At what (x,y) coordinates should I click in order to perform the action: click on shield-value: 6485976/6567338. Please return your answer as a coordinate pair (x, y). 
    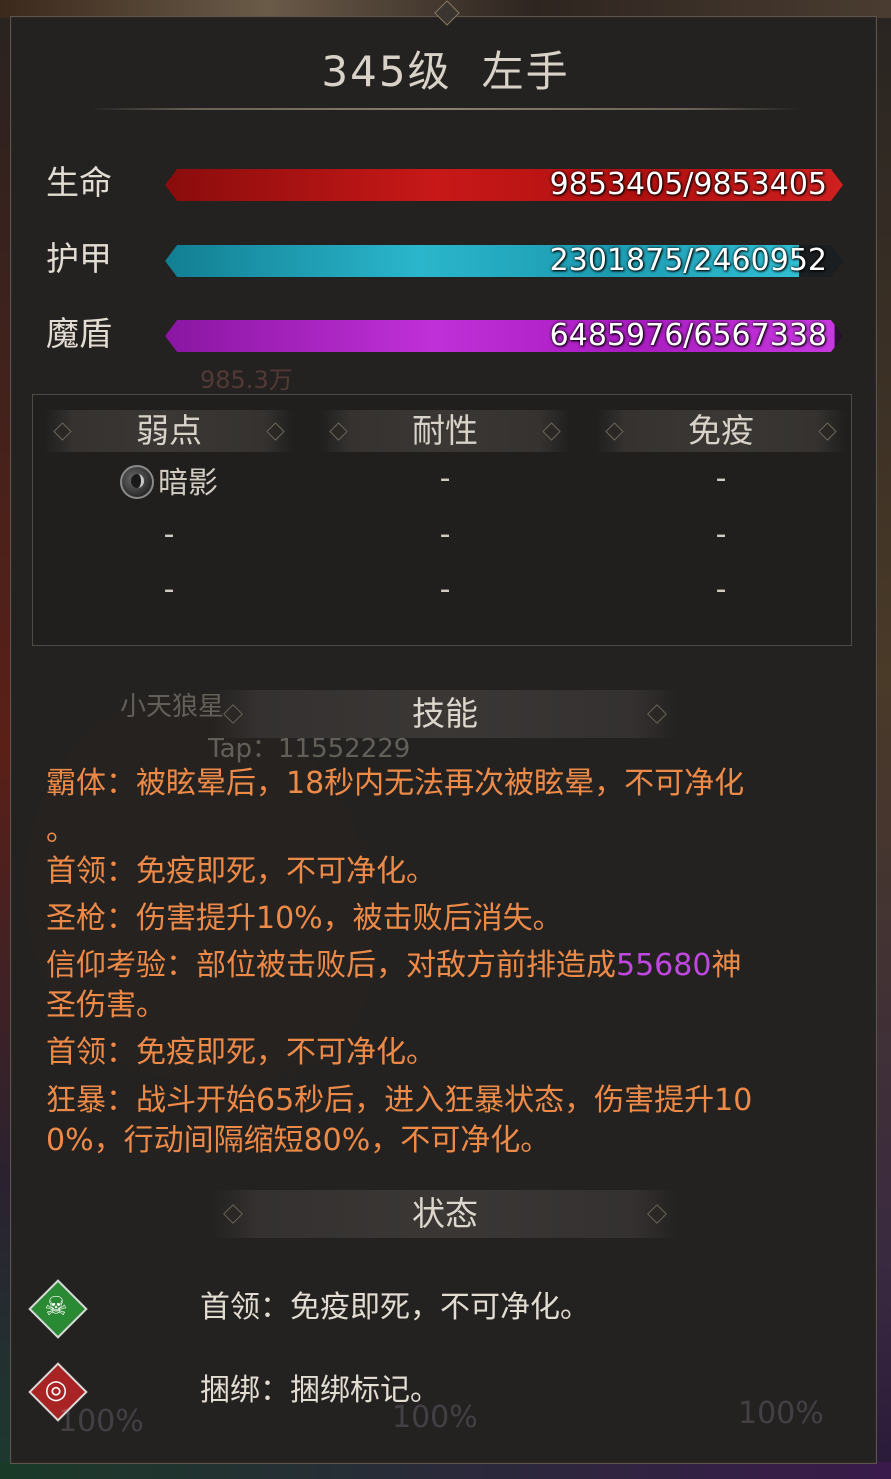
    Looking at the image, I should click on (688, 335).